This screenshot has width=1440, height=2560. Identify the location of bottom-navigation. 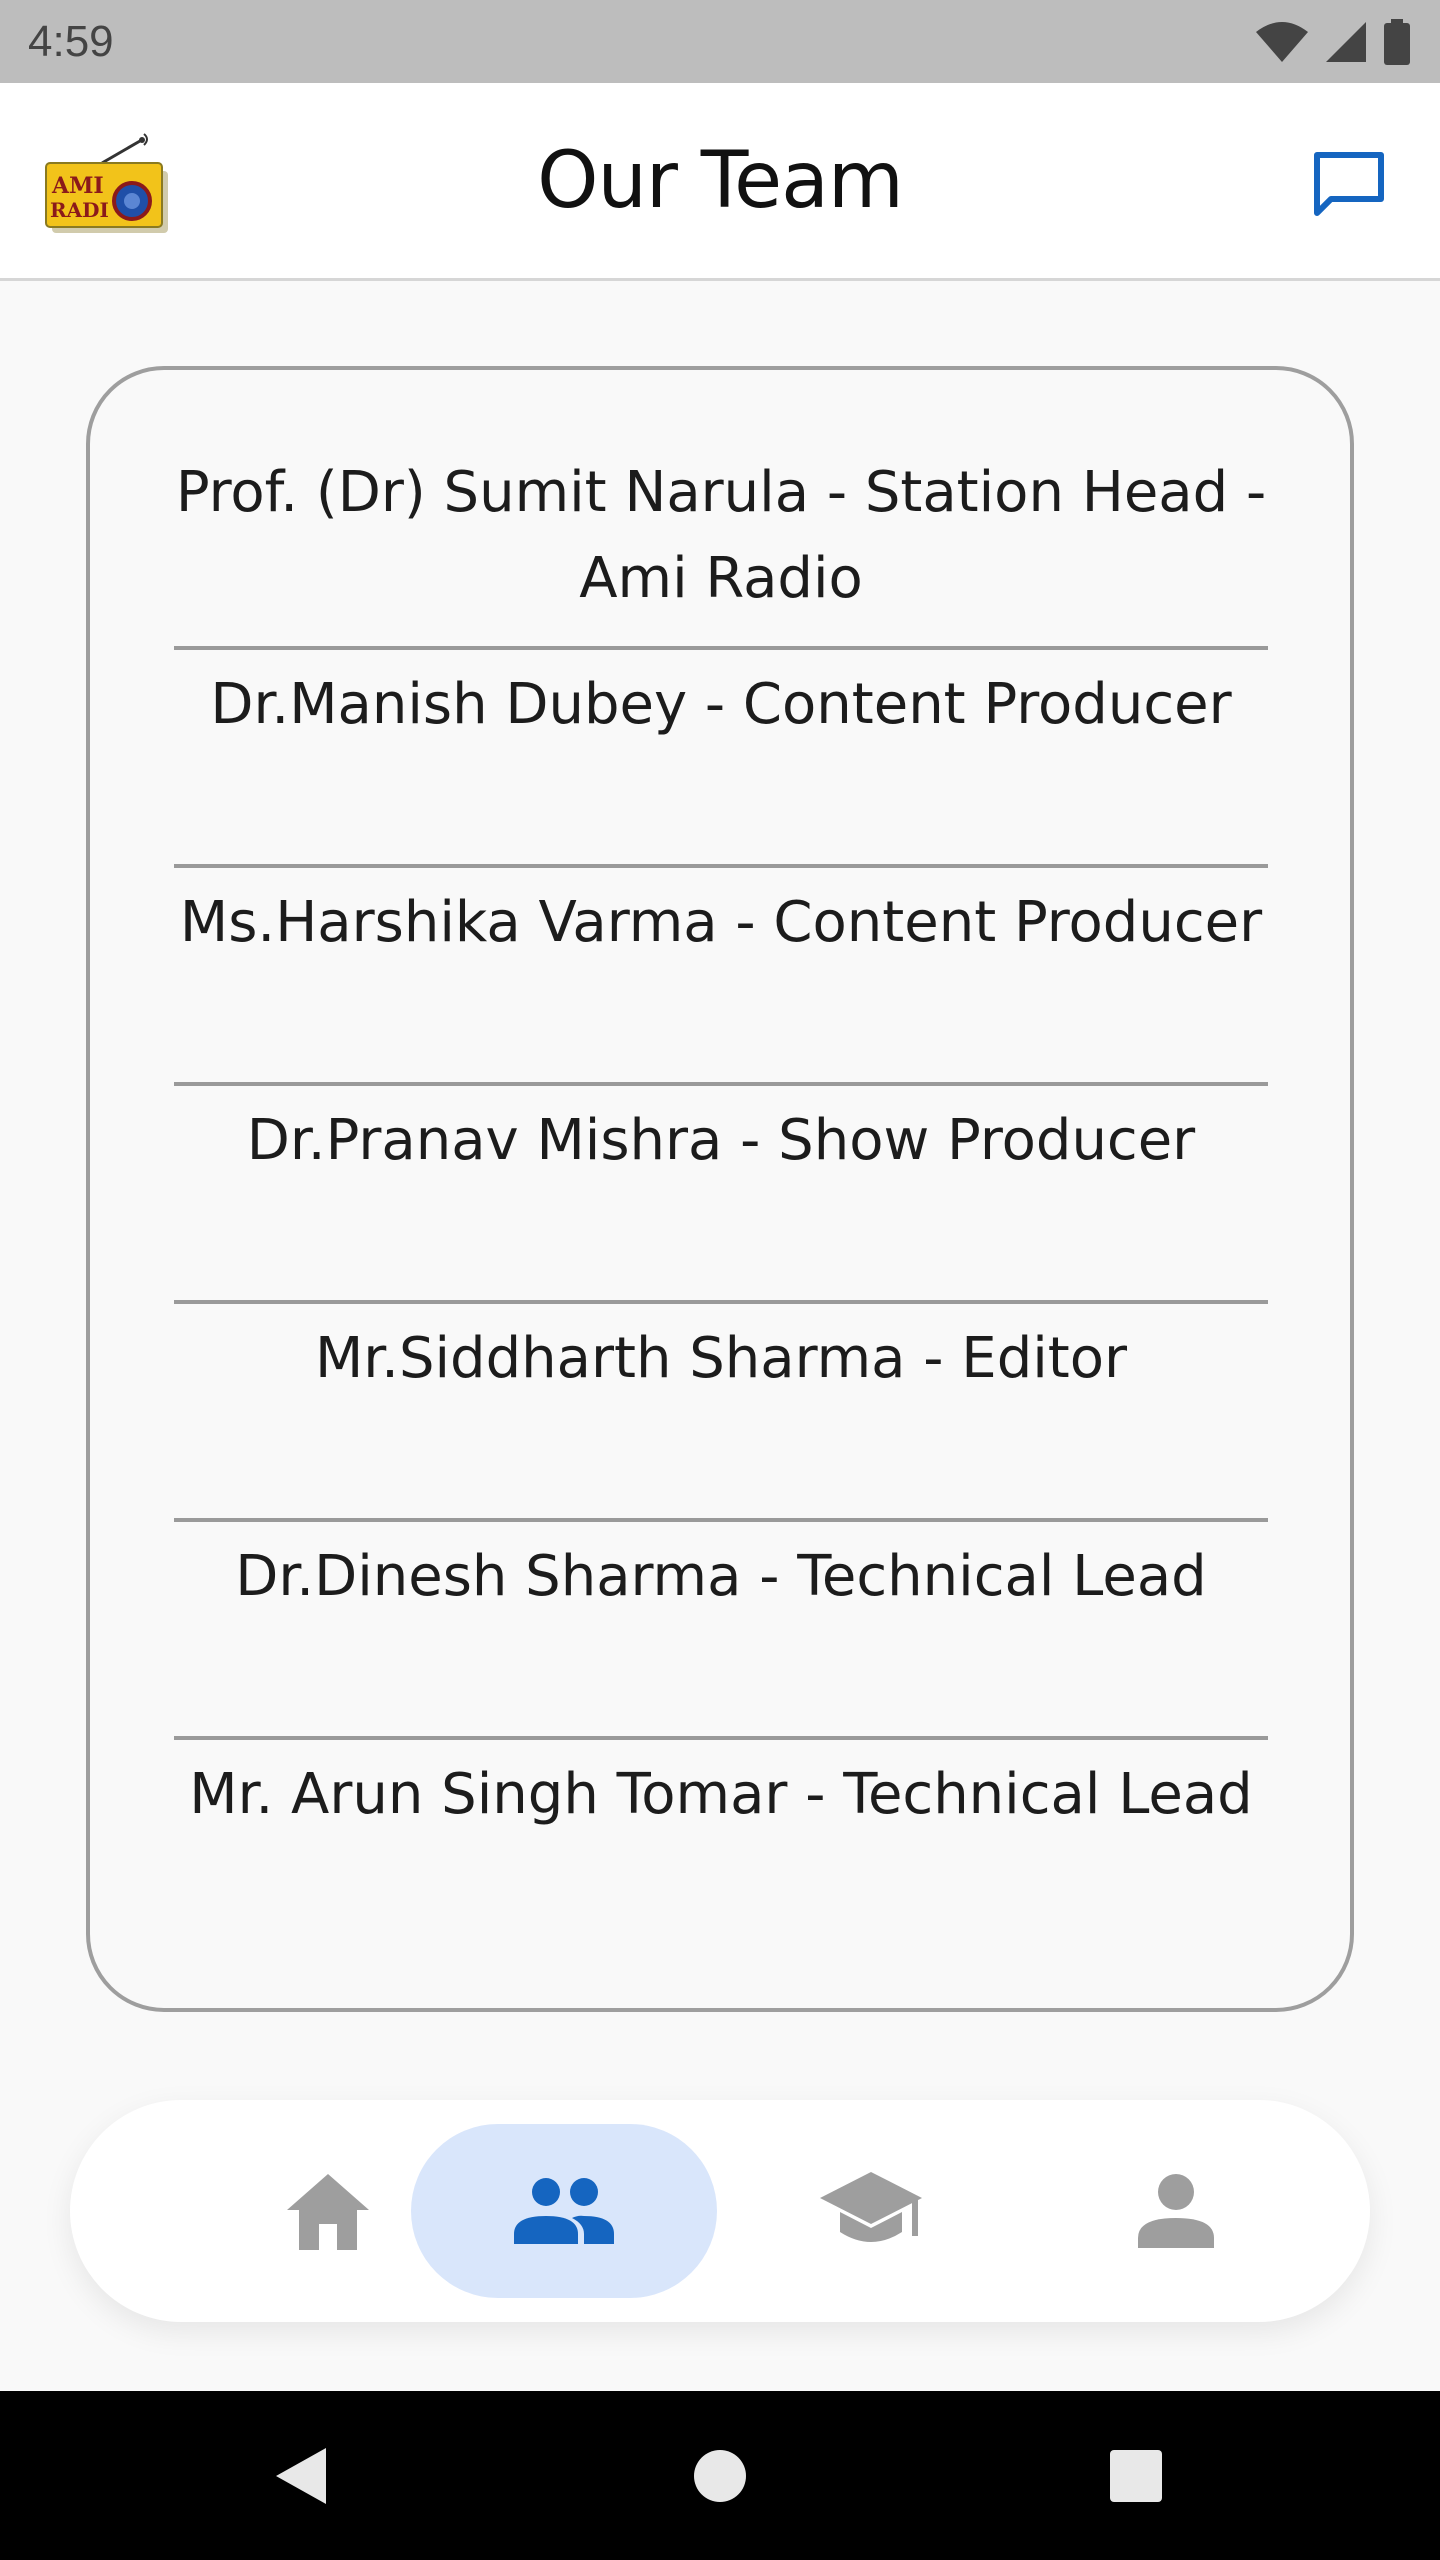
(720, 2211).